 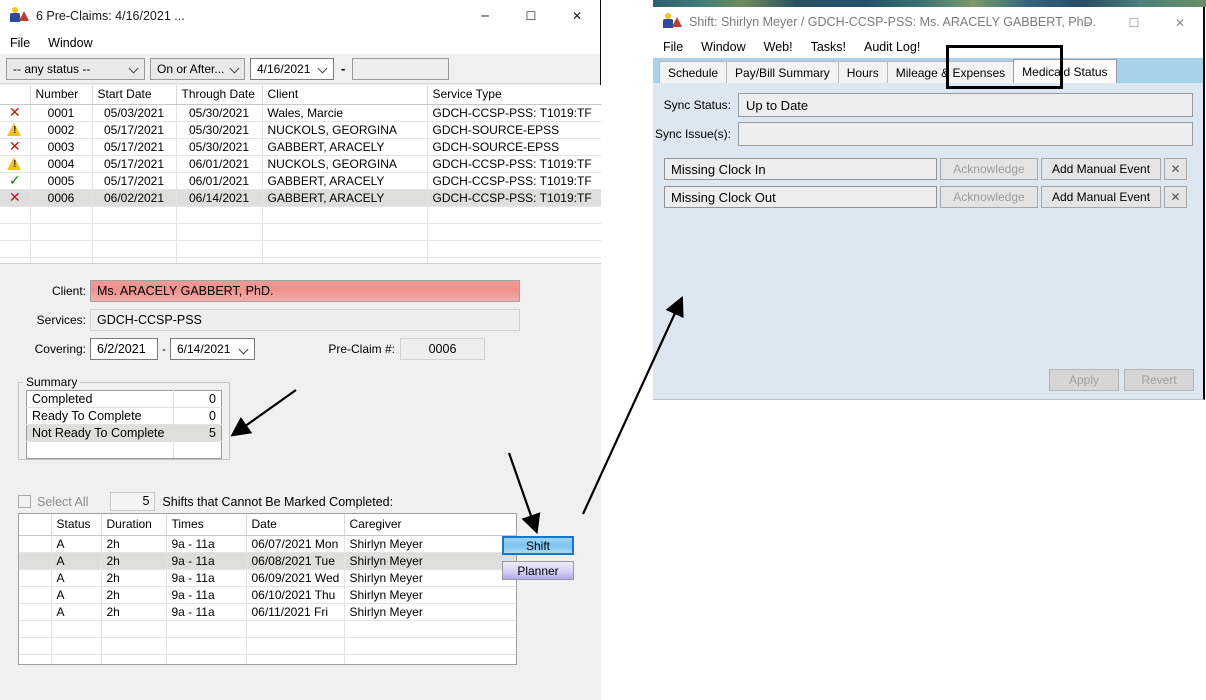 What do you see at coordinates (60, 349) in the screenshot?
I see `covering-label: Covering:` at bounding box center [60, 349].